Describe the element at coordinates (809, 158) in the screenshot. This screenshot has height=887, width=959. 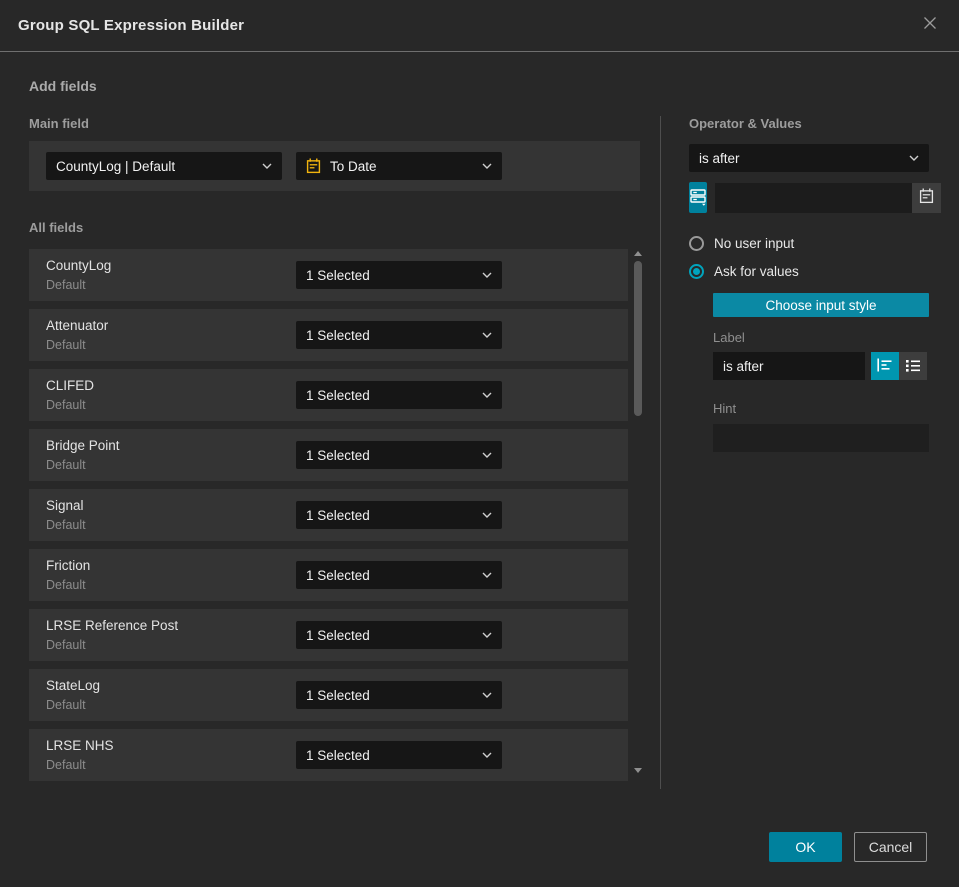
I see `operator-dropdown: is after` at that location.